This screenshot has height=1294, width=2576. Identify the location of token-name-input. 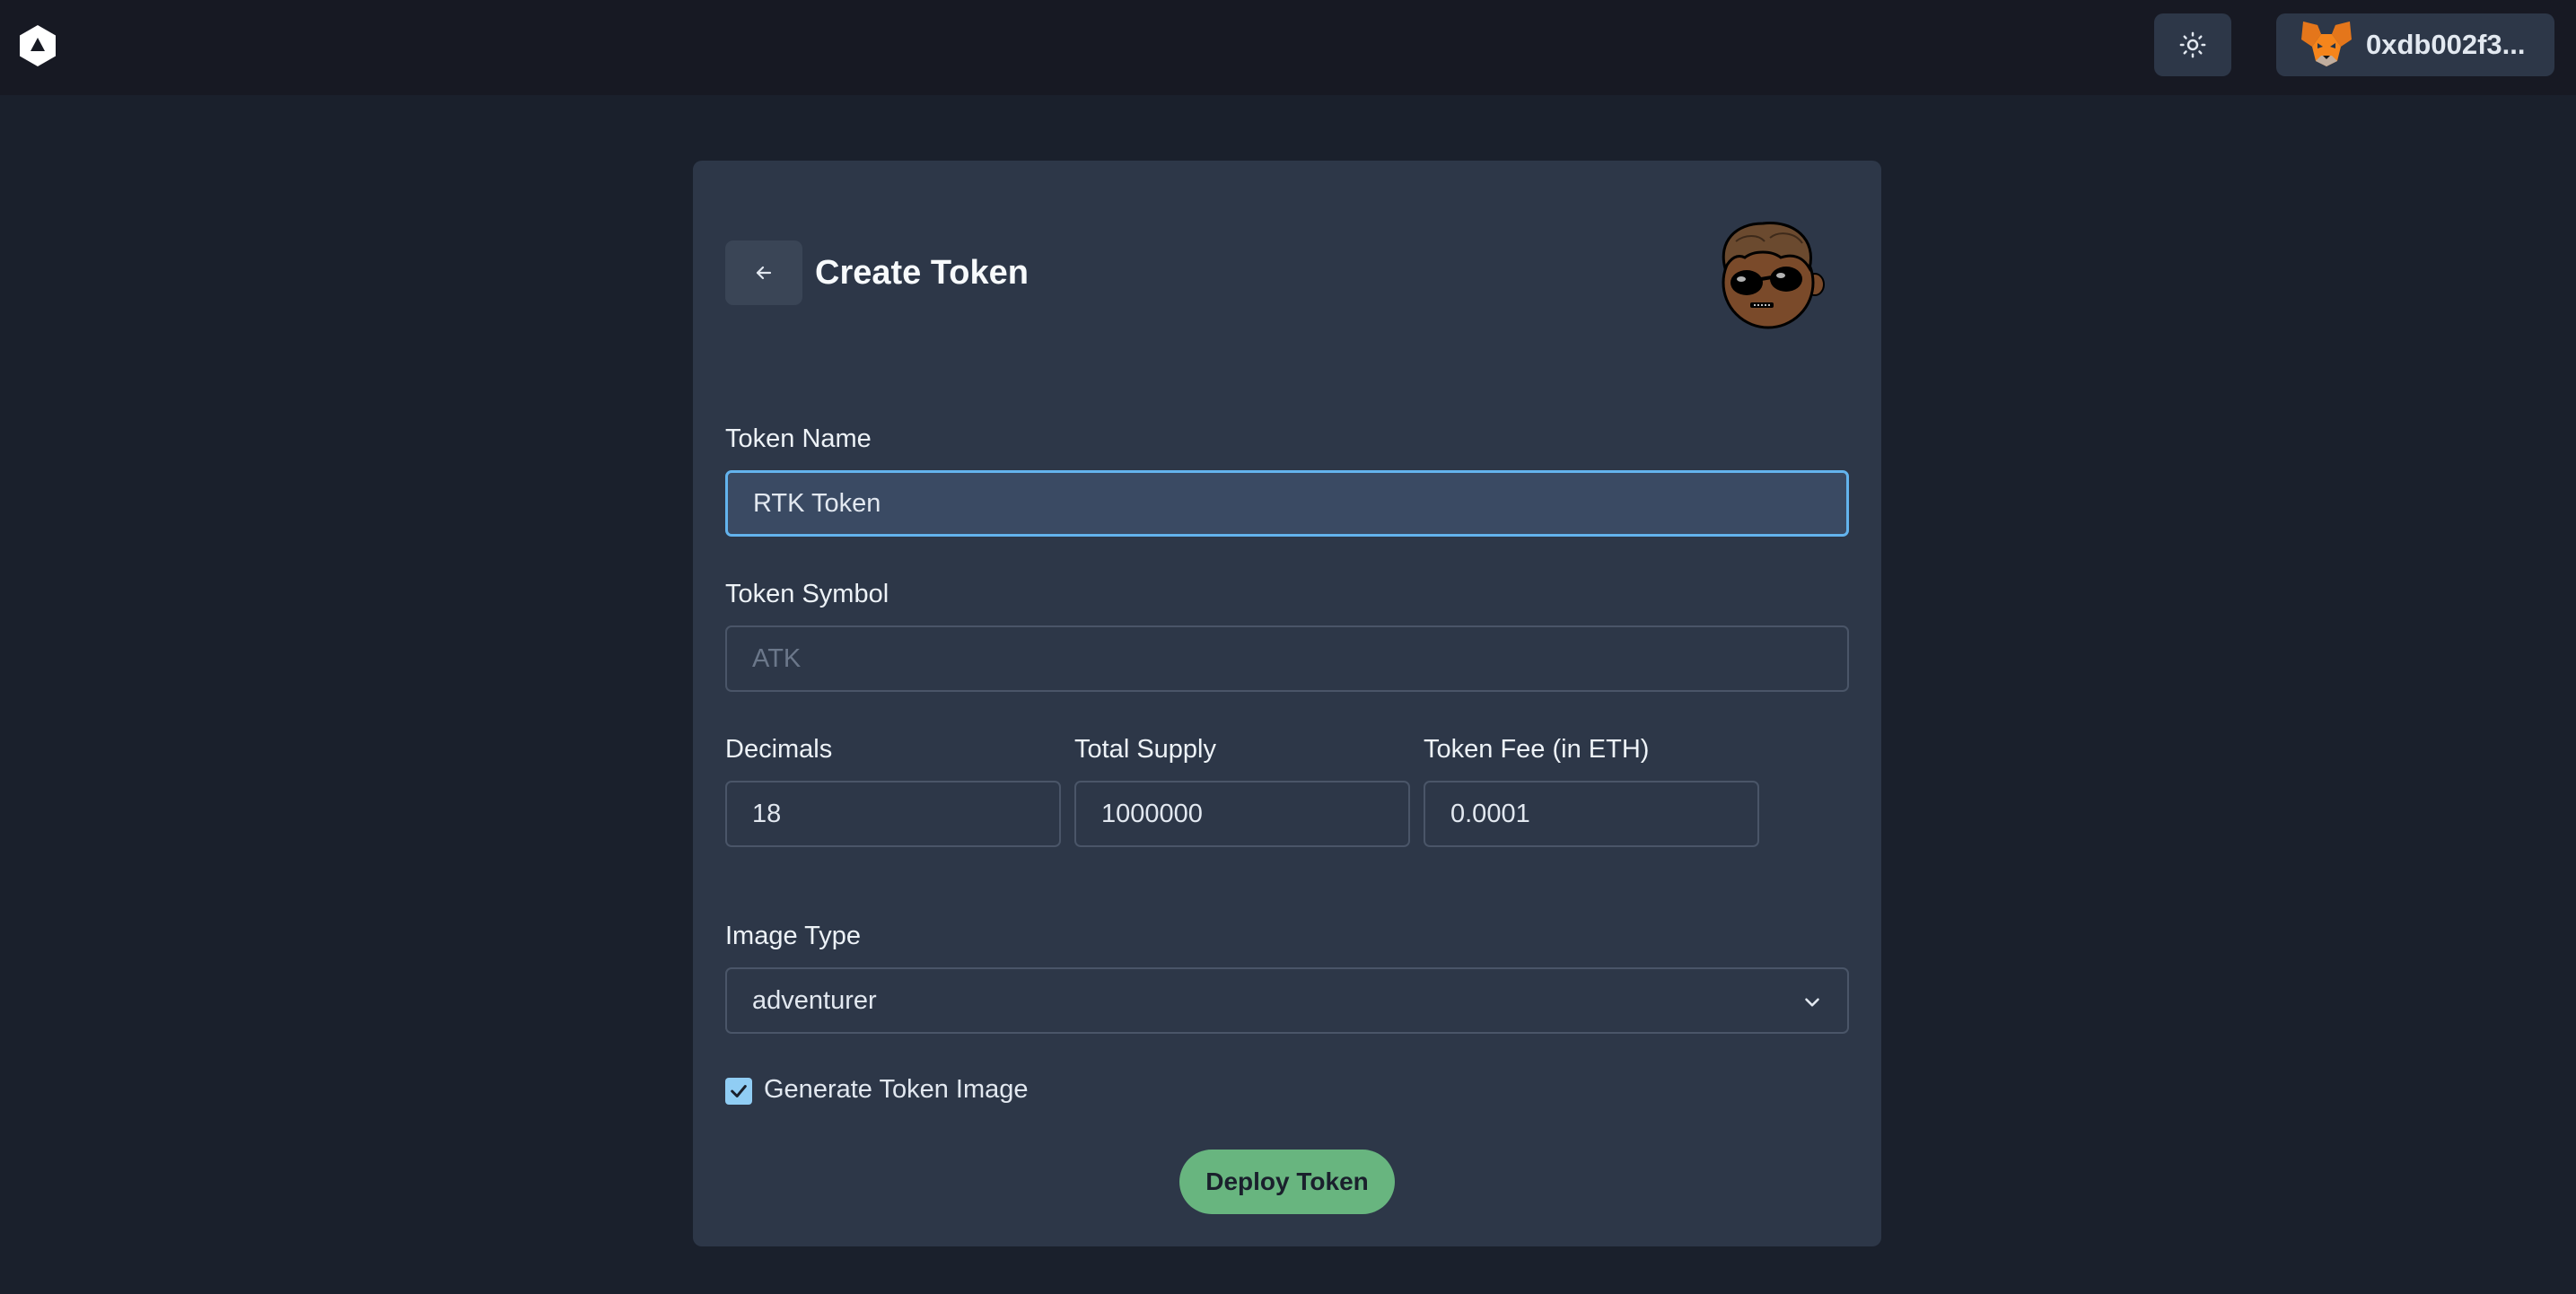
(1287, 504).